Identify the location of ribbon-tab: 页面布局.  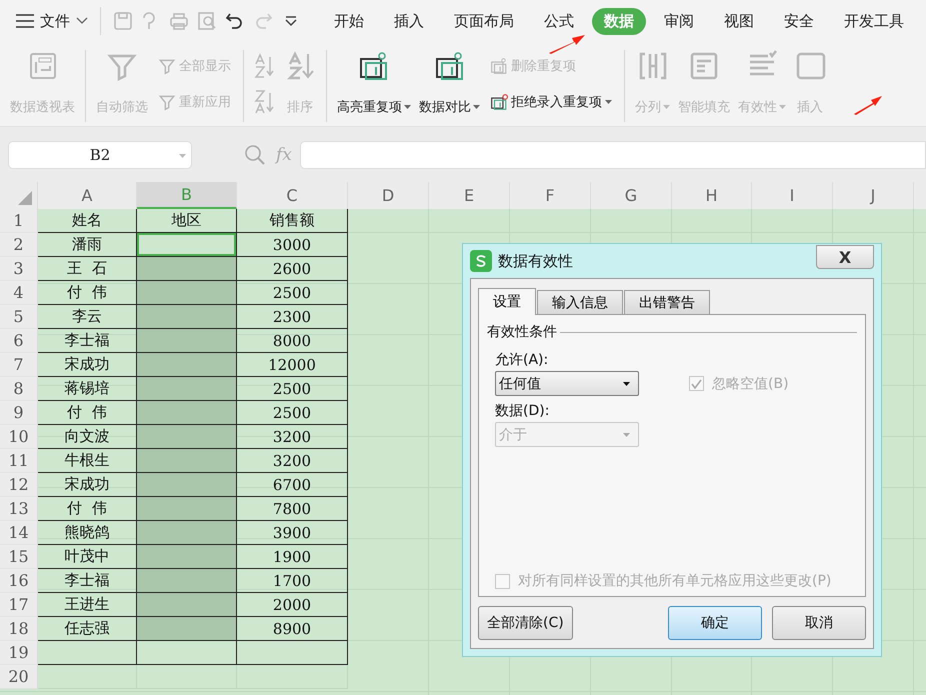
(484, 21).